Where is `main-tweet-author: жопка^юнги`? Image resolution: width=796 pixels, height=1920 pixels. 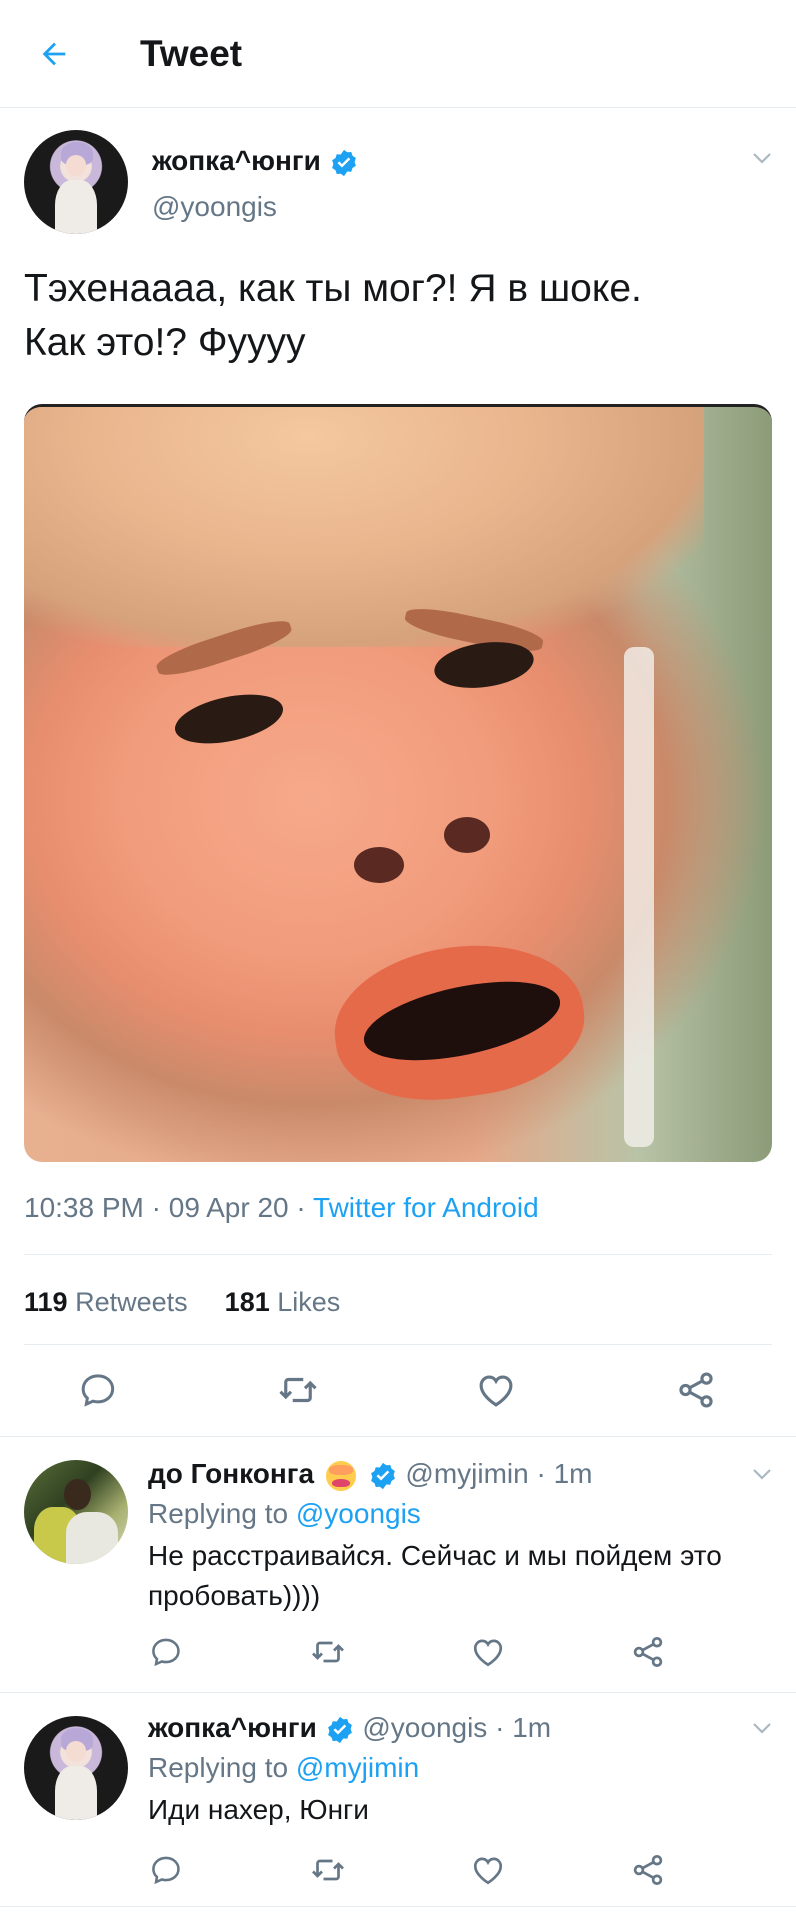
main-tweet-author: жопка^юнги is located at coordinates (255, 161).